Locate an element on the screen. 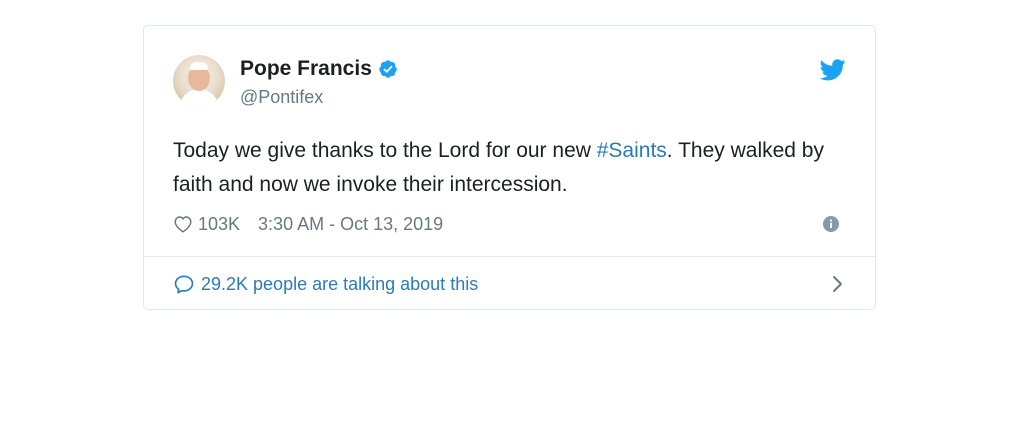 The image size is (1024, 430). divider is located at coordinates (509, 256).